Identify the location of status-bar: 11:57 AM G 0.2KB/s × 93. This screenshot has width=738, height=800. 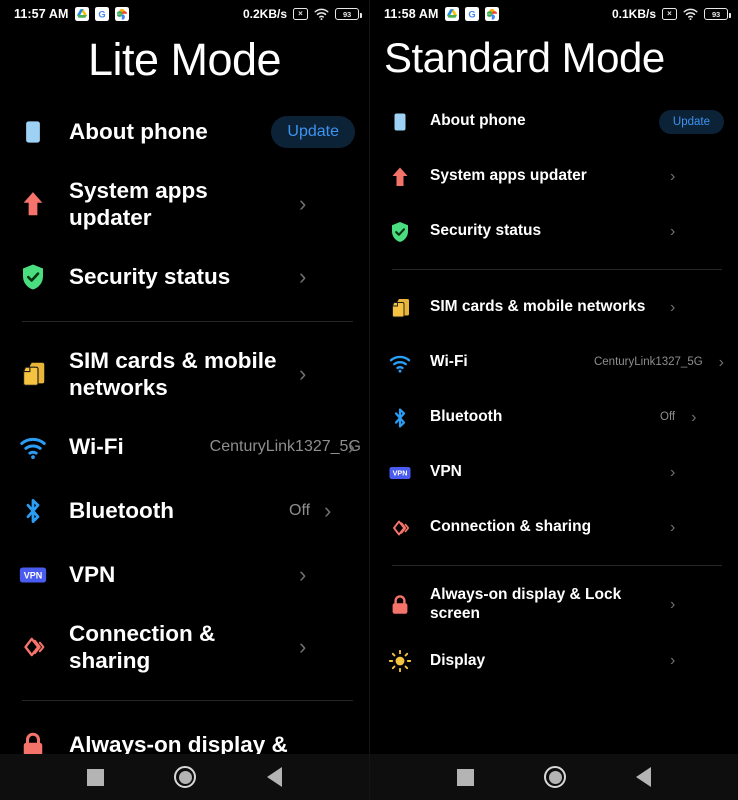
(184, 14).